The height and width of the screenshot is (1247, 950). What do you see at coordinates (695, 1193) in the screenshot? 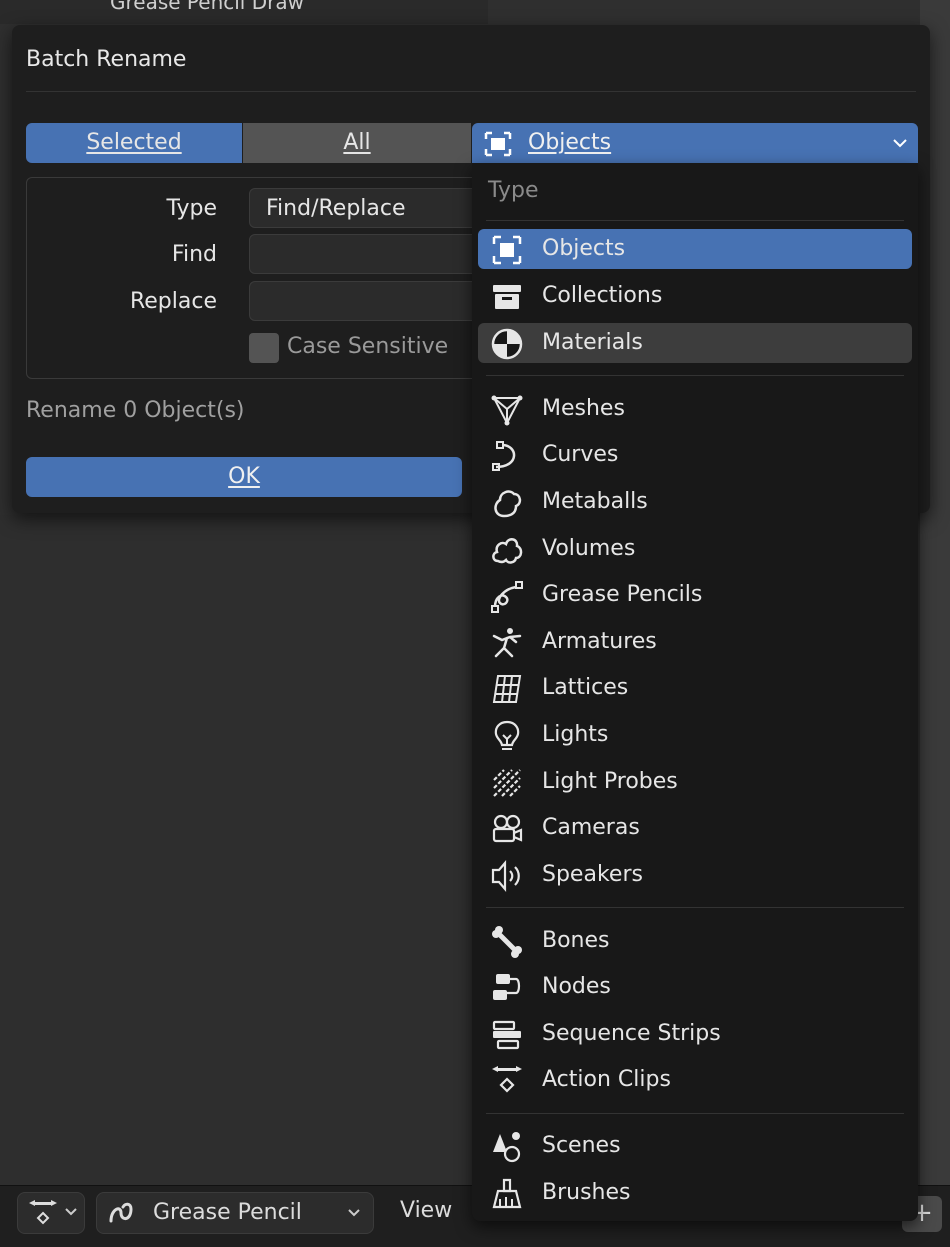
I see `menu-item-brushes: Brushes` at bounding box center [695, 1193].